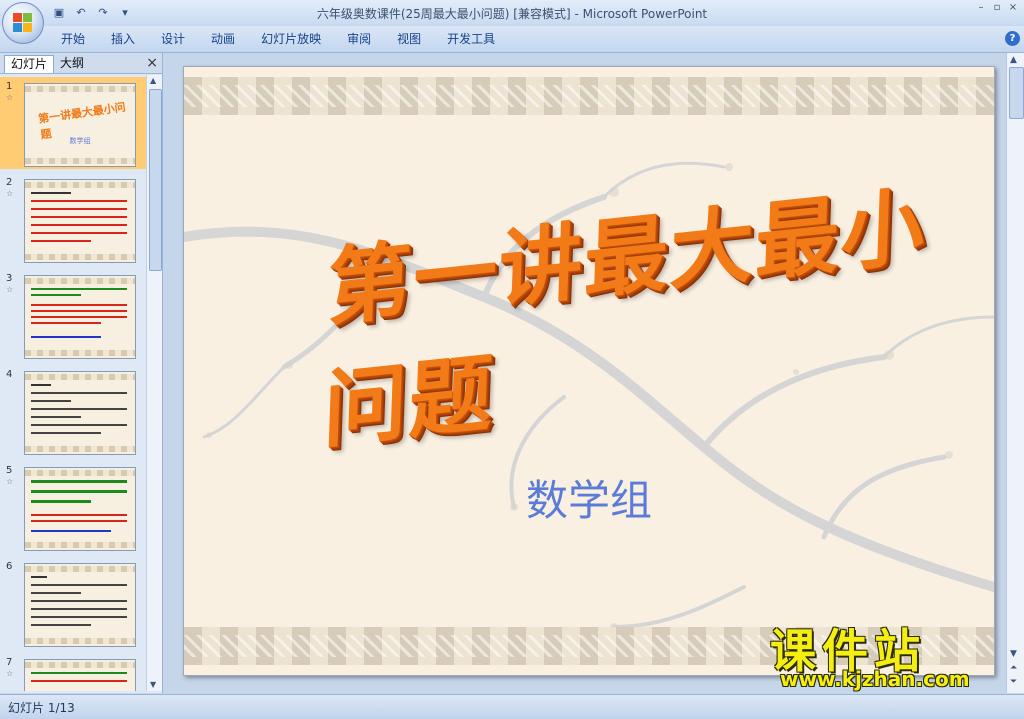 This screenshot has width=1024, height=719. What do you see at coordinates (875, 679) in the screenshot?
I see `watermark-url: www.kjzhan.com` at bounding box center [875, 679].